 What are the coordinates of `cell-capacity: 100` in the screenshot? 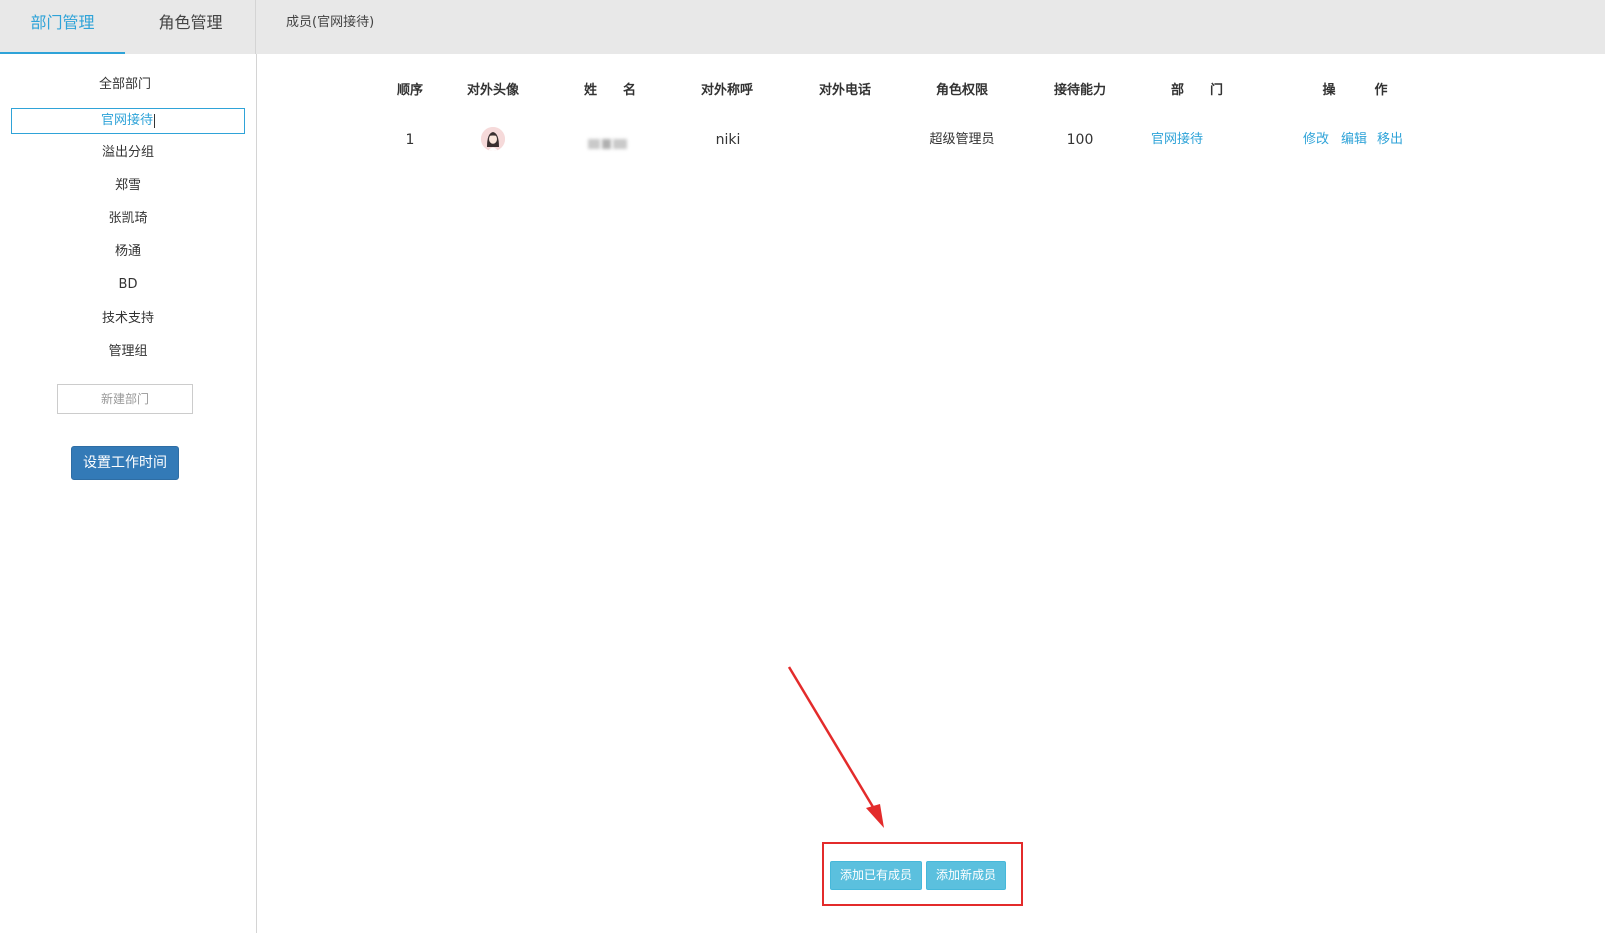 It's located at (1080, 140).